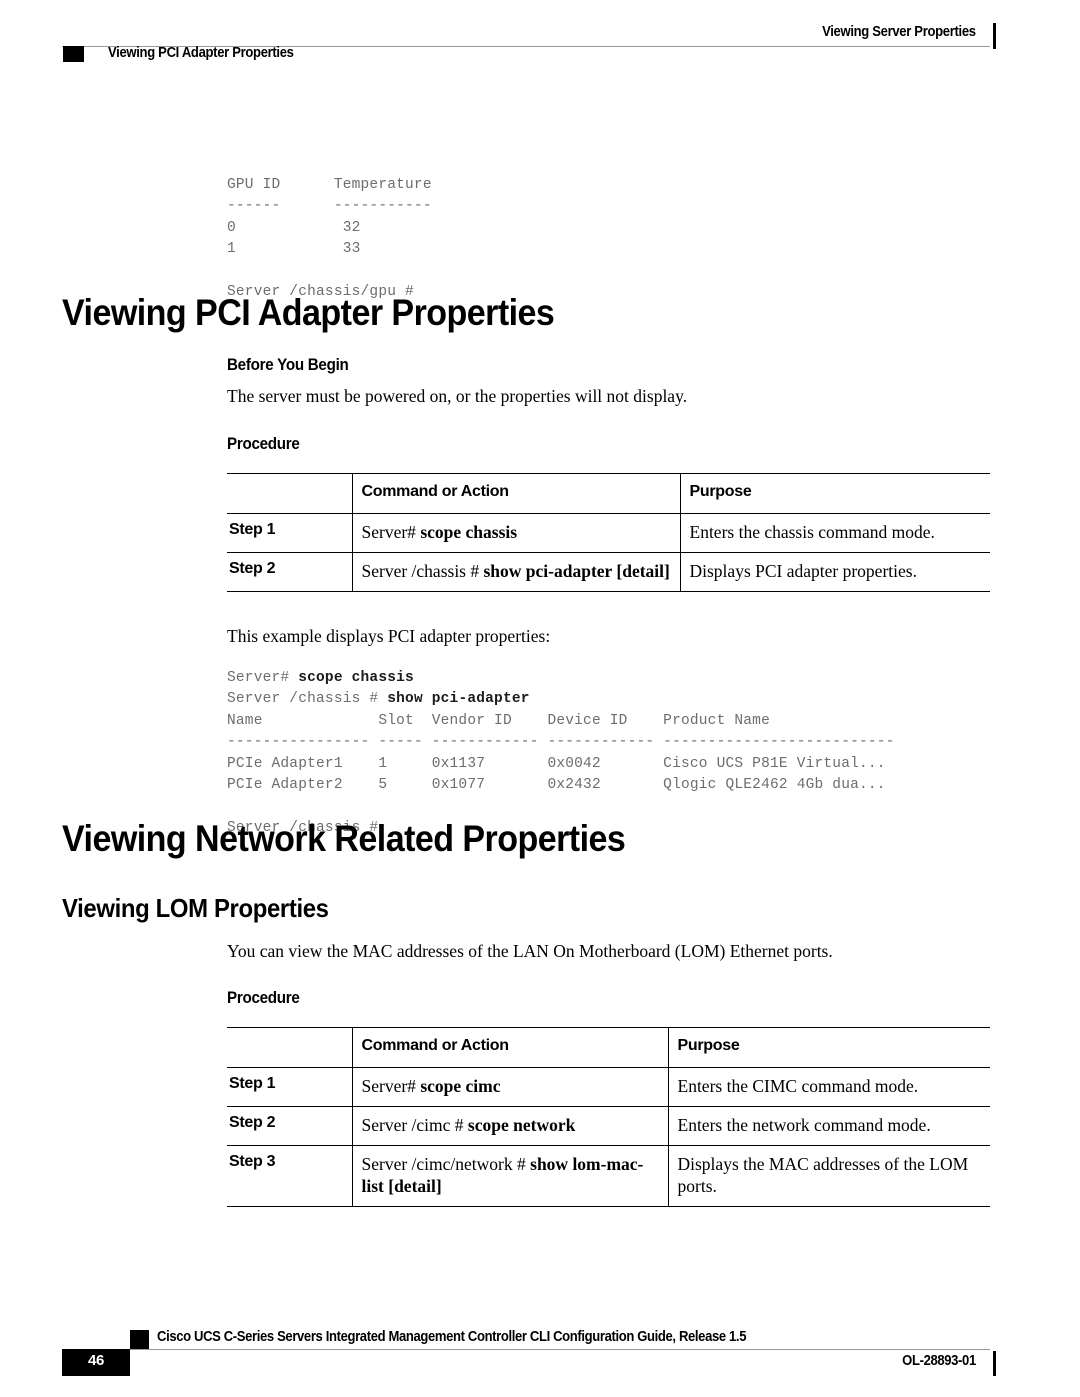  I want to click on step-command-cell: Server /cimc # scope network, so click(509, 1126).